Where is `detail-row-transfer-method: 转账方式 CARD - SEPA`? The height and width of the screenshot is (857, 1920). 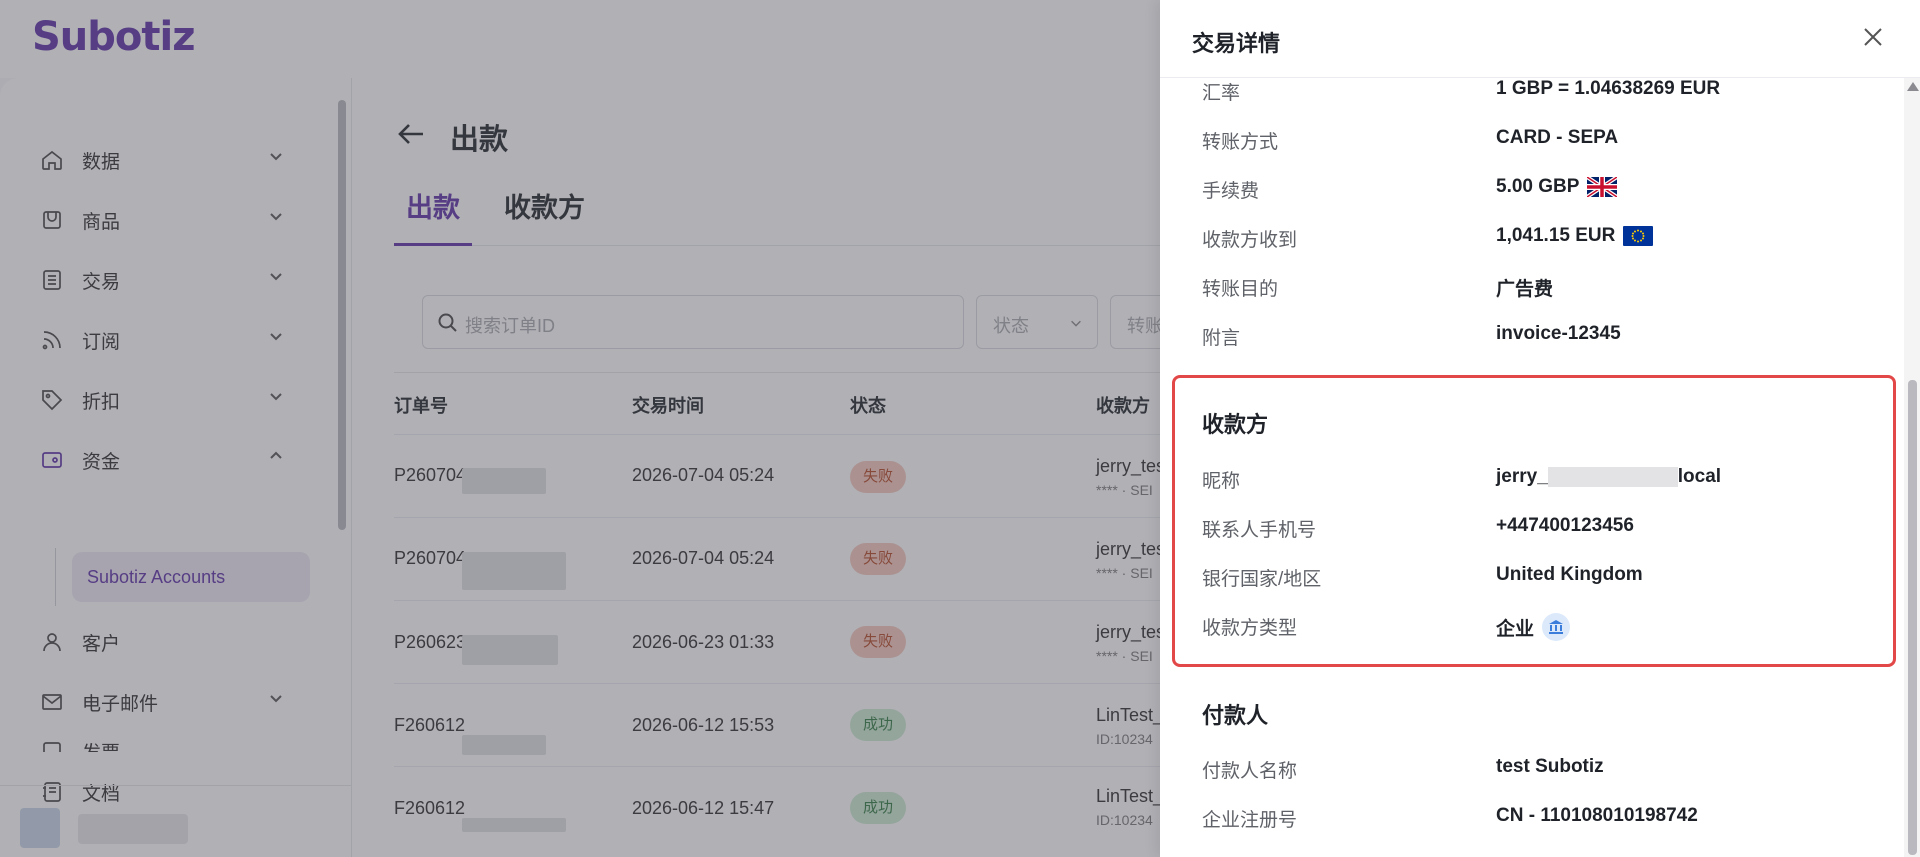
detail-row-transfer-method: 转账方式 CARD - SEPA is located at coordinates (1527, 142).